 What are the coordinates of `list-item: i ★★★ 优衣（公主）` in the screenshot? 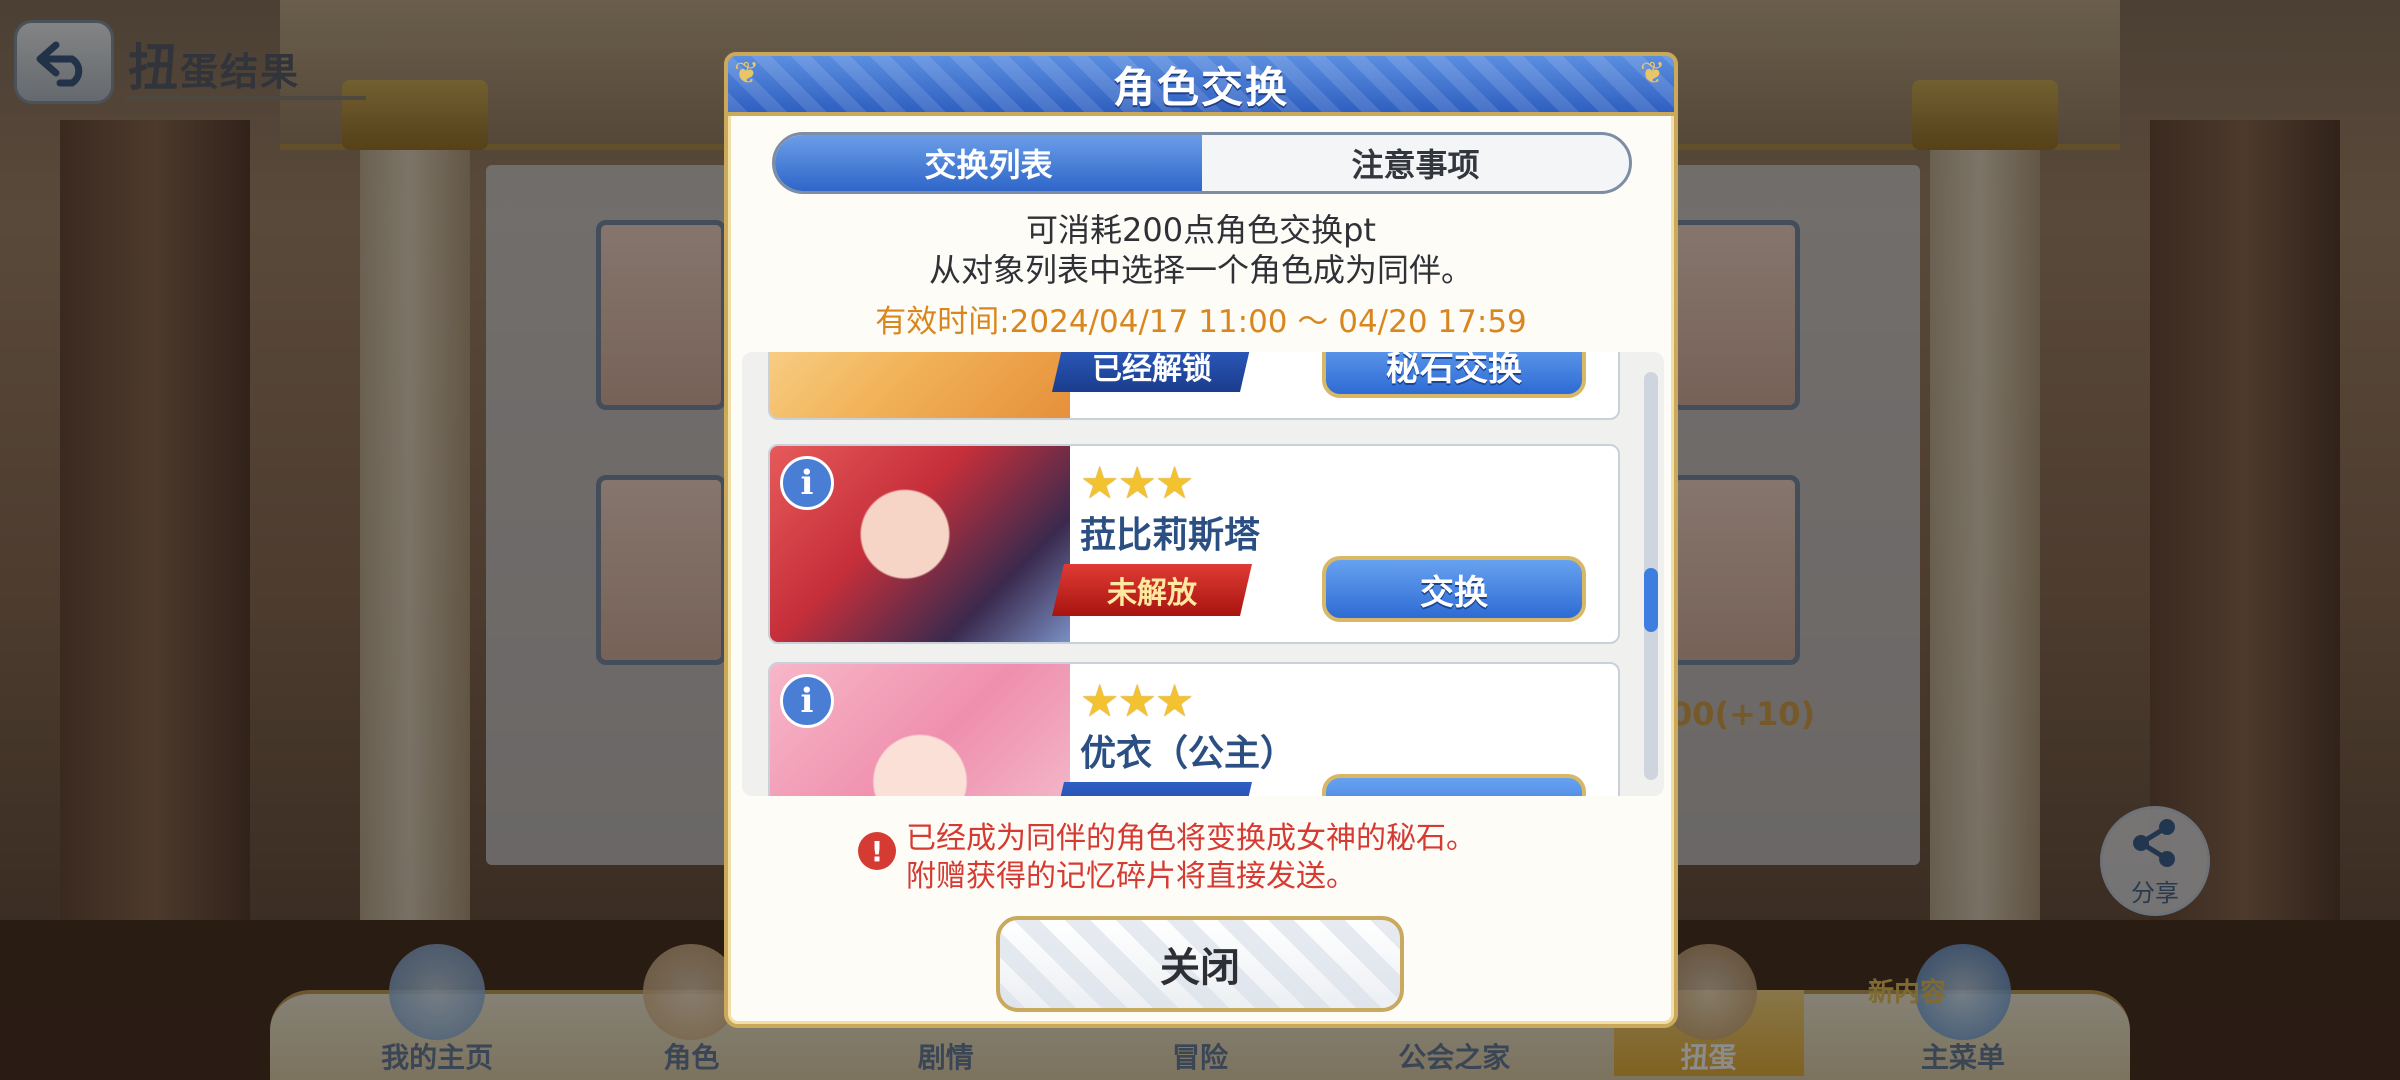 It's located at (1194, 729).